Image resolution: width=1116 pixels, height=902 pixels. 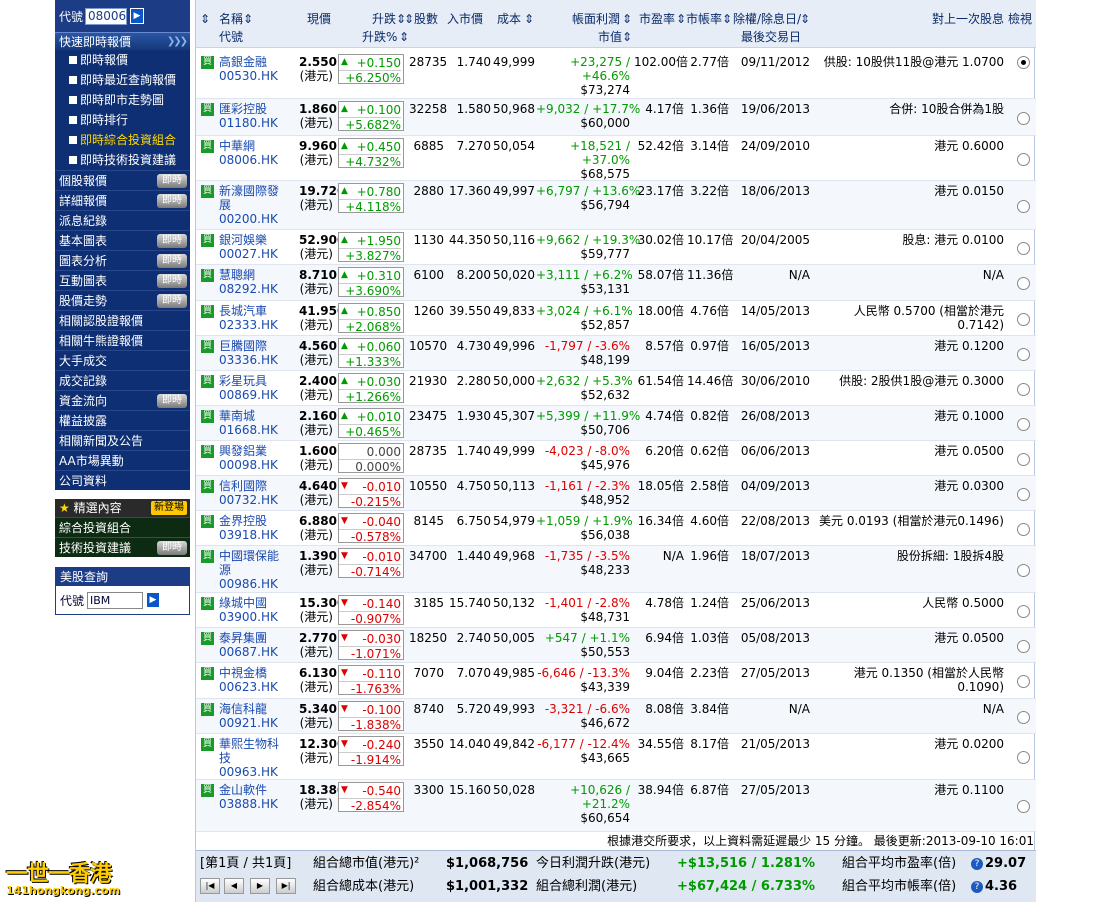 I want to click on stock-code: 08006.HK, so click(x=248, y=160).